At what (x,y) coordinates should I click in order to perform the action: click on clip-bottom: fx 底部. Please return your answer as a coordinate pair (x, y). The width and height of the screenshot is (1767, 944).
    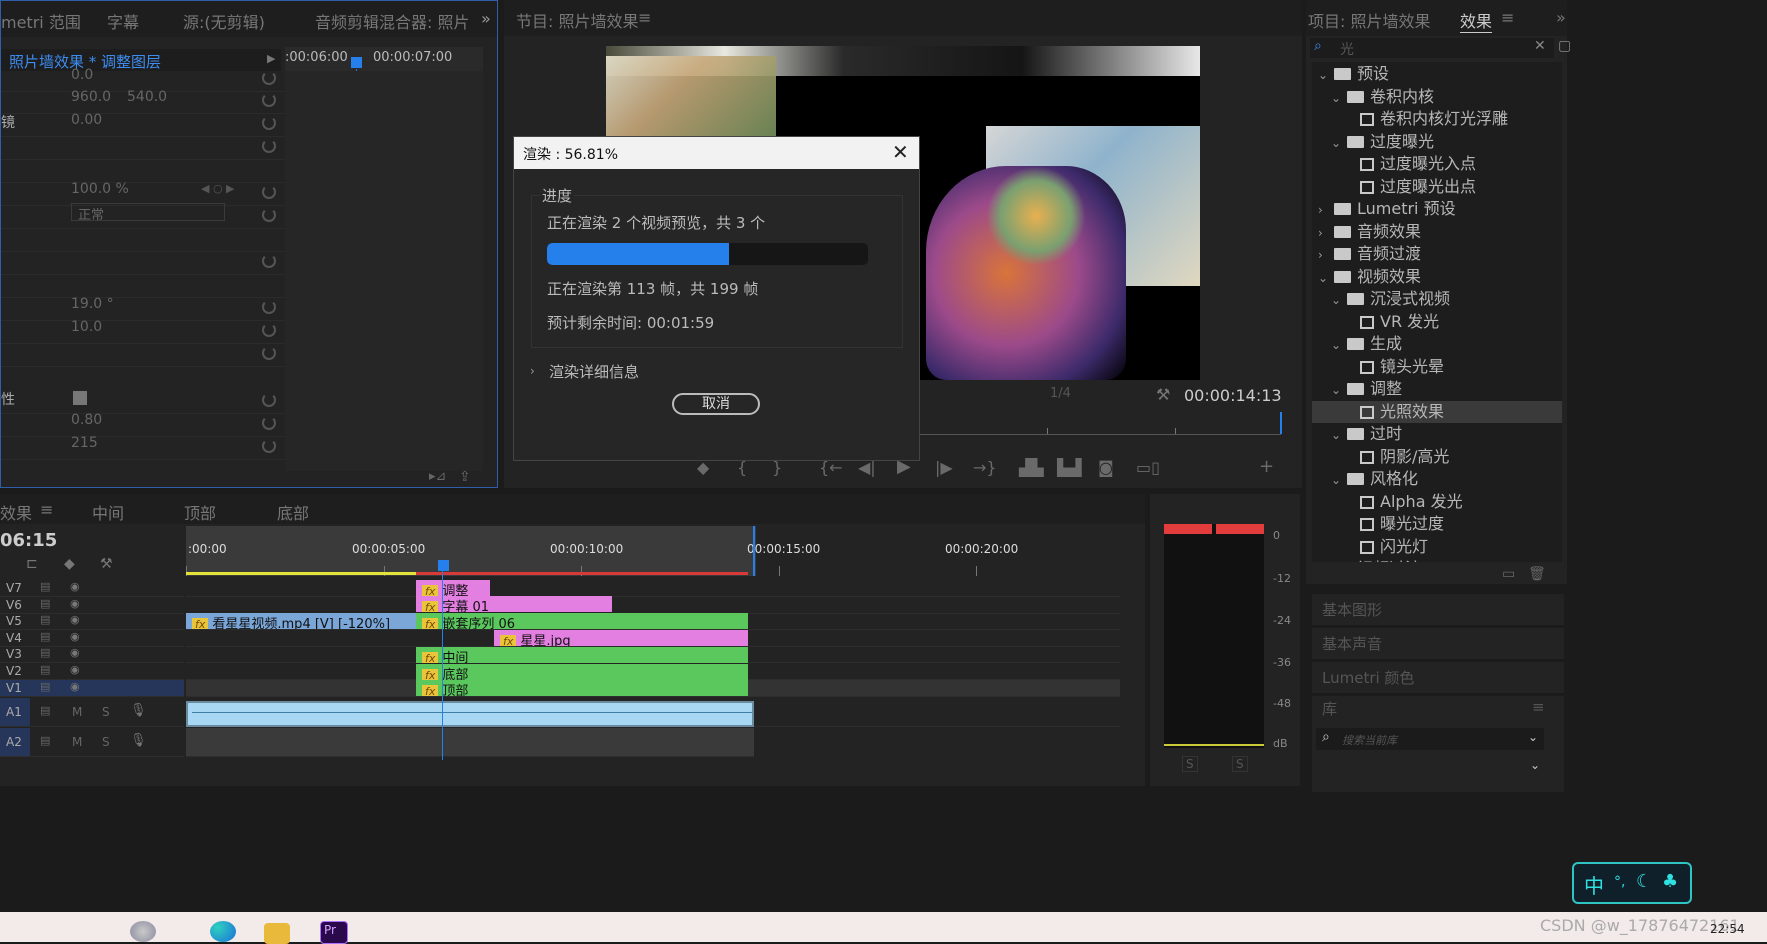
    Looking at the image, I should click on (582, 672).